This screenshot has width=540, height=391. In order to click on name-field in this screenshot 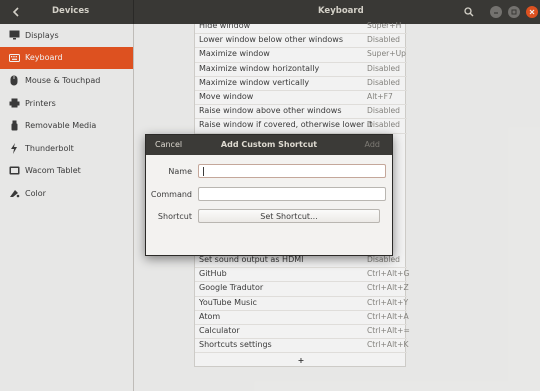, I will do `click(292, 171)`.